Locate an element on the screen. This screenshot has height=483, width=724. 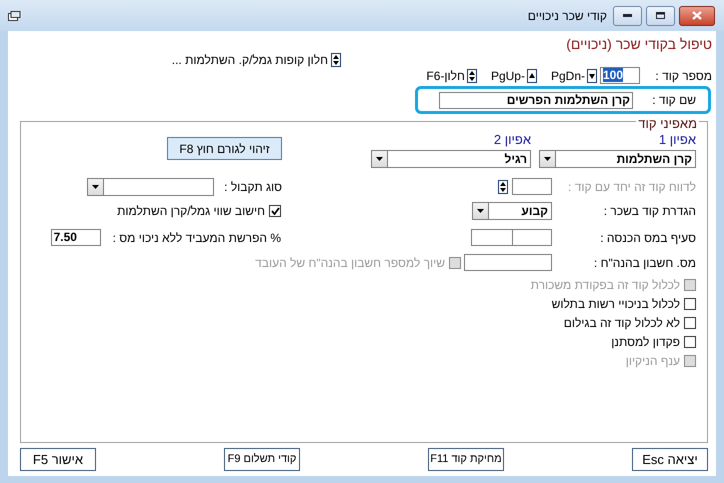
checkbox-label: לכלול קוד זה בפקודת משכורת is located at coordinates (605, 285).